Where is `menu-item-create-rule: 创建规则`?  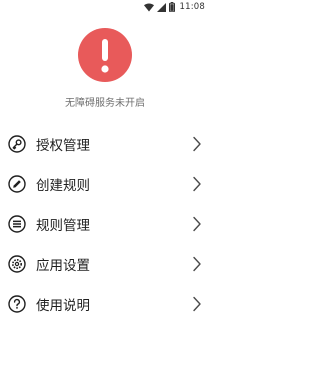 menu-item-create-rule: 创建规则 is located at coordinates (105, 184).